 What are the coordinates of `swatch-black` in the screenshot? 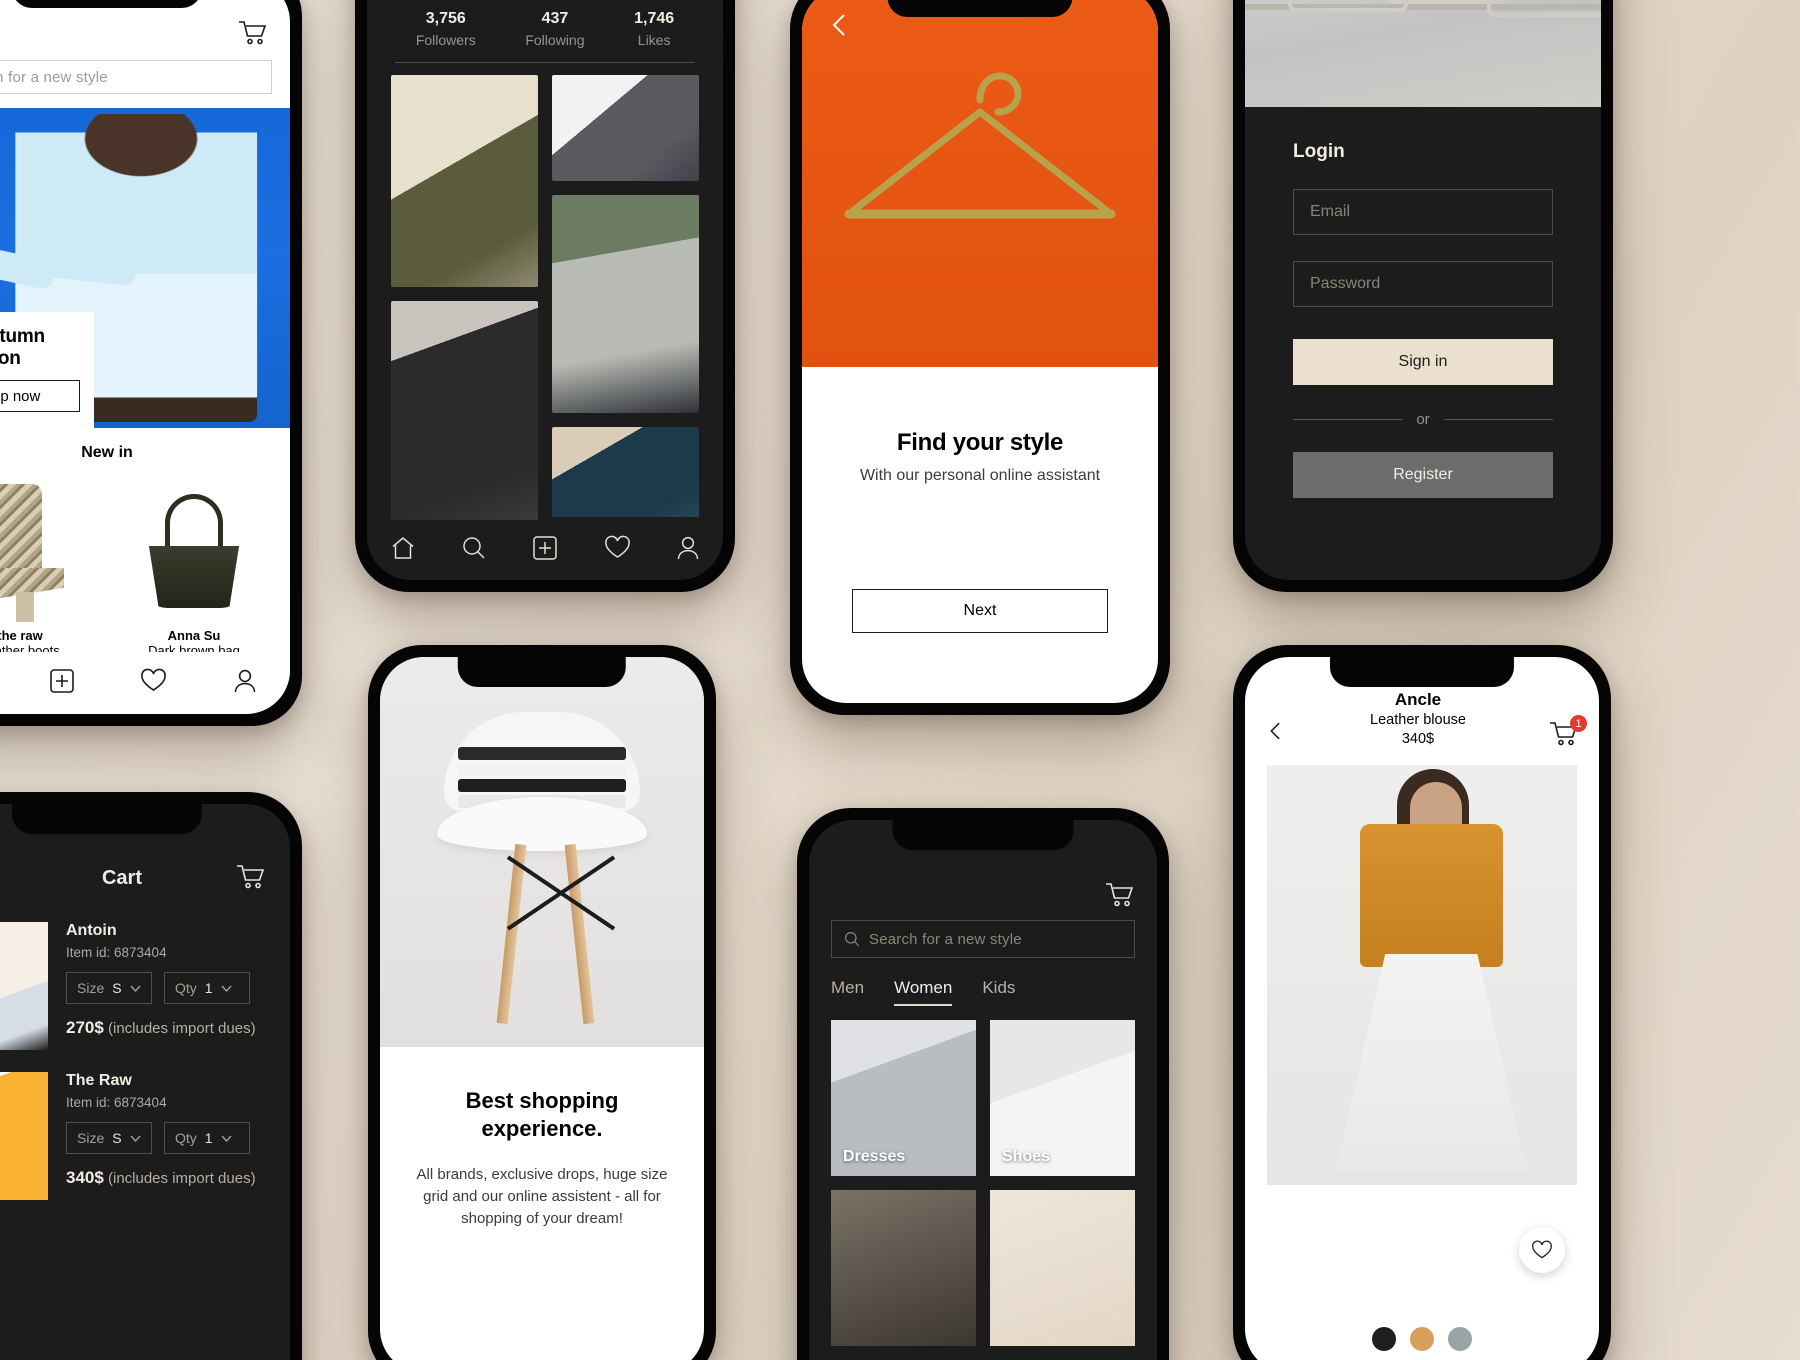 It's located at (1384, 1339).